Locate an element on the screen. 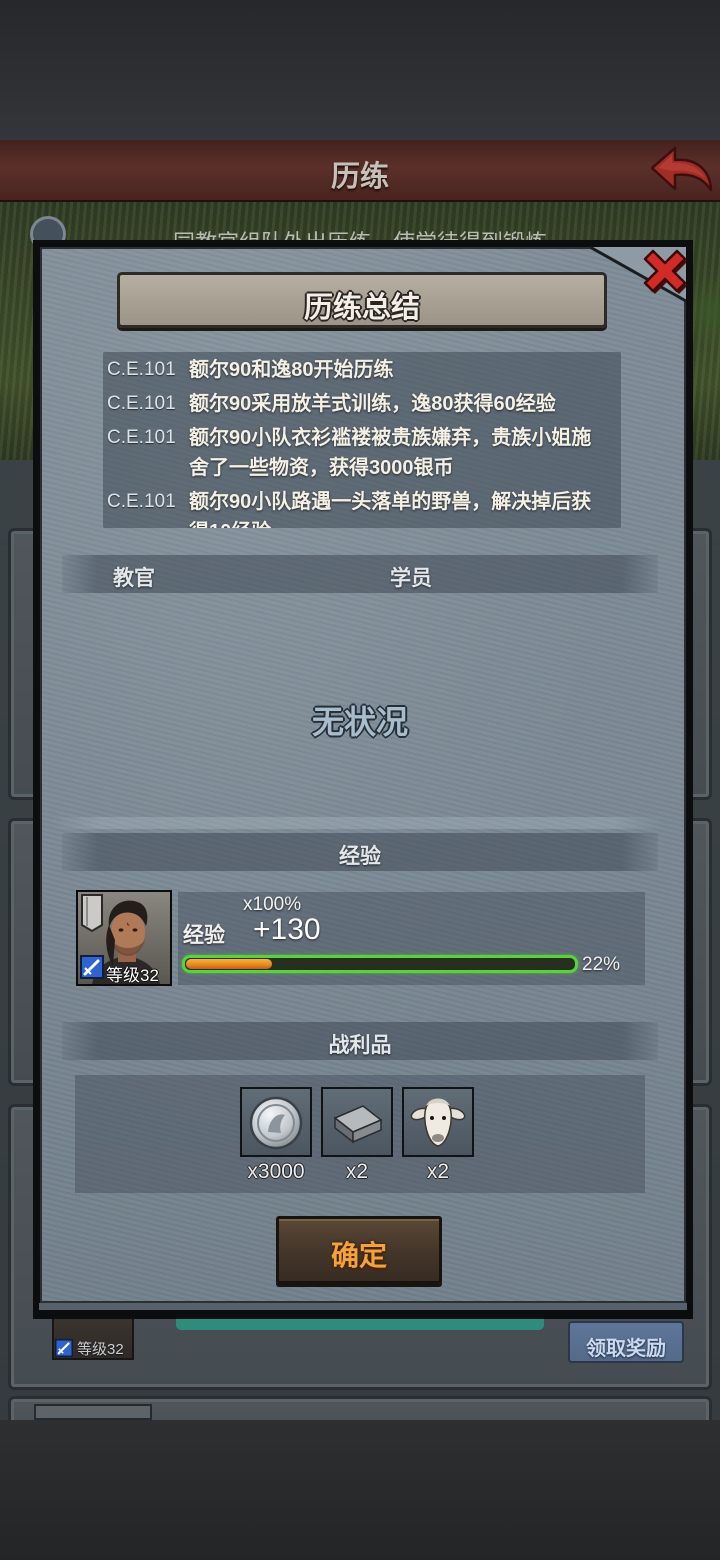 The image size is (720, 1560). log-entry: C.E.101 额尔90和逸80开始历练 is located at coordinates (364, 370).